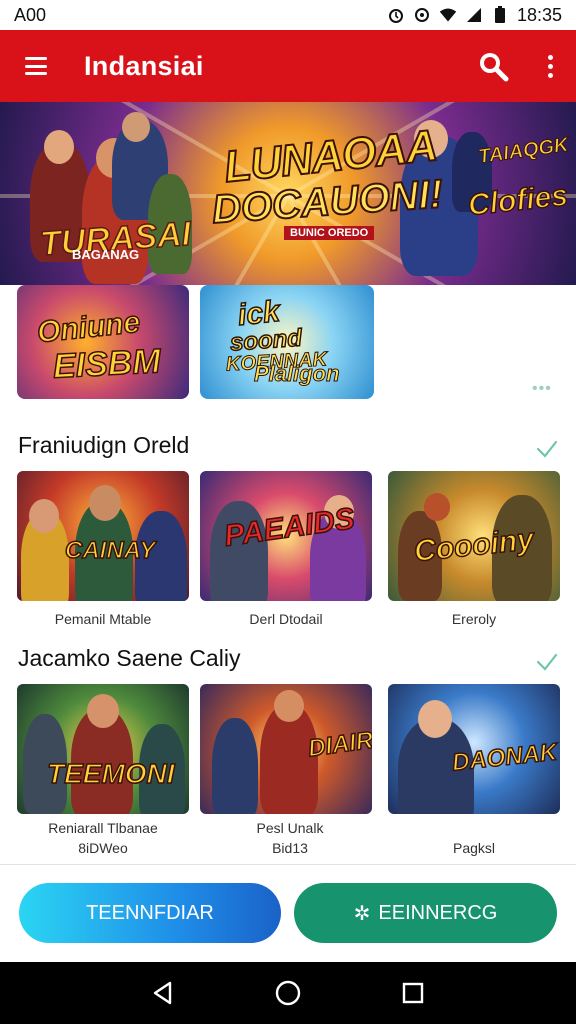 The width and height of the screenshot is (576, 1024). Describe the element at coordinates (362, 913) in the screenshot. I see `sparkle-icon: ✲` at that location.